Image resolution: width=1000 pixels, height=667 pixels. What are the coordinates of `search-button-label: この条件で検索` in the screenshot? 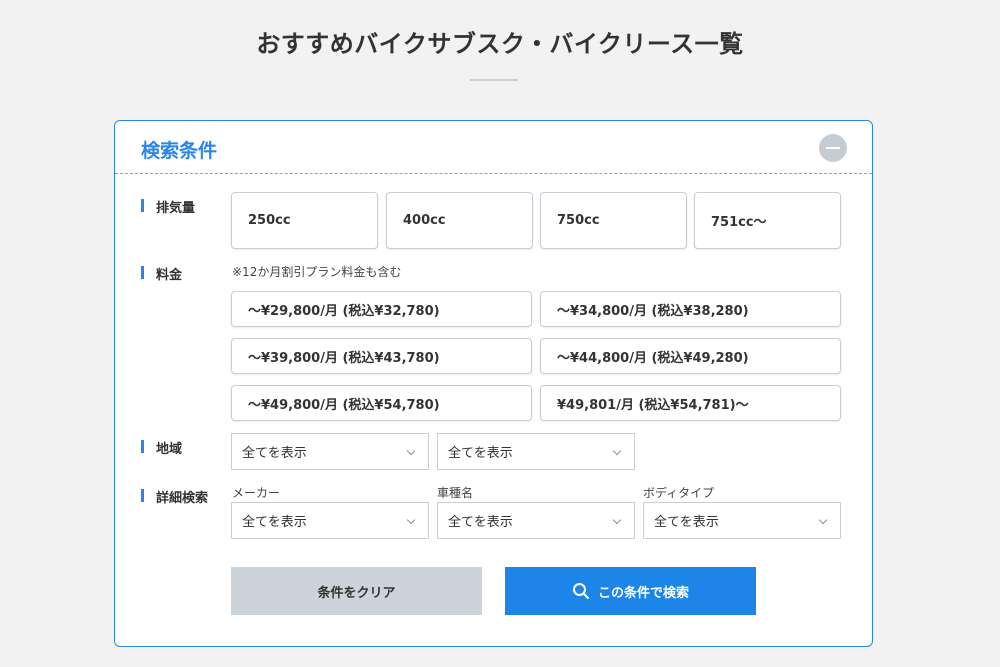 It's located at (643, 593).